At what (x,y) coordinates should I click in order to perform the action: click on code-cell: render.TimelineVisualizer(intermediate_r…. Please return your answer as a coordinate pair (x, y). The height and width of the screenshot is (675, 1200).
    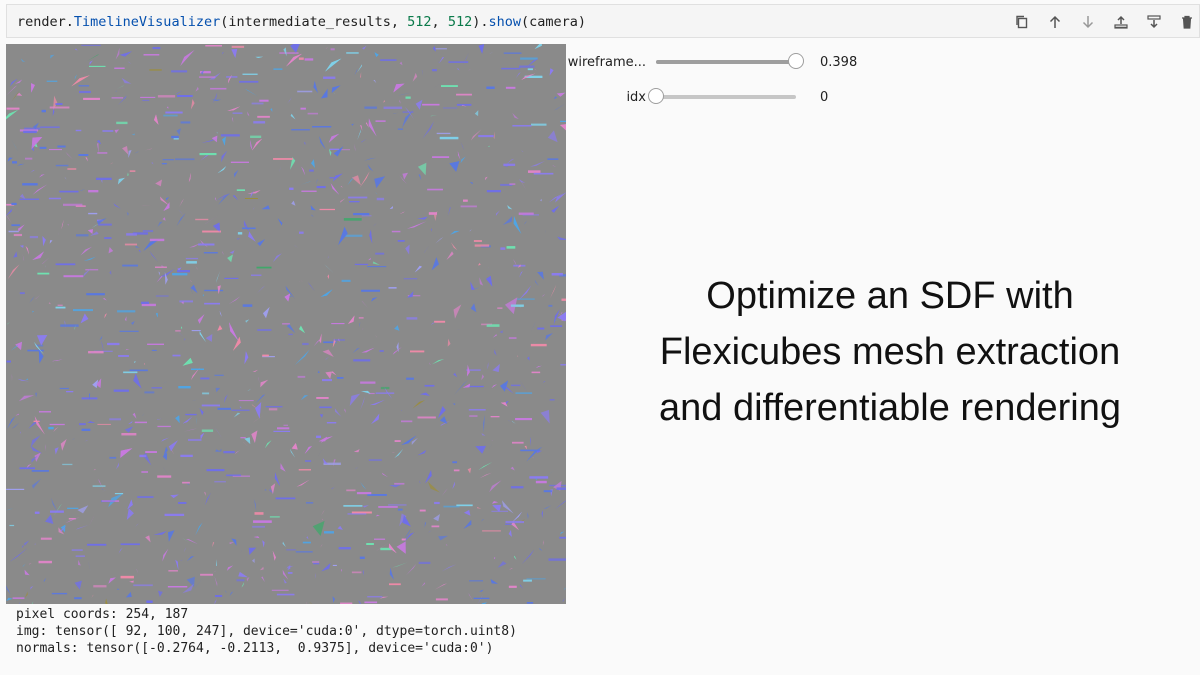
    Looking at the image, I should click on (603, 21).